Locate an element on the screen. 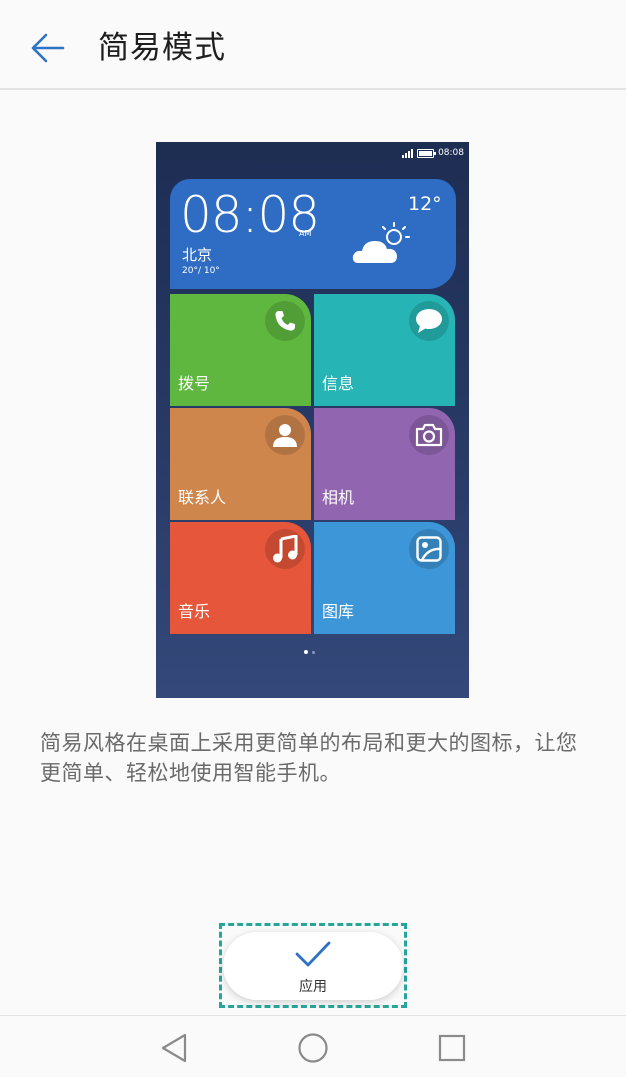 Image resolution: width=626 pixels, height=1077 pixels. mode-description: 简易风格在桌面上采用更简单的布局和更大的图标，让您更简单、轻松地使用智能手机。 is located at coordinates (309, 758).